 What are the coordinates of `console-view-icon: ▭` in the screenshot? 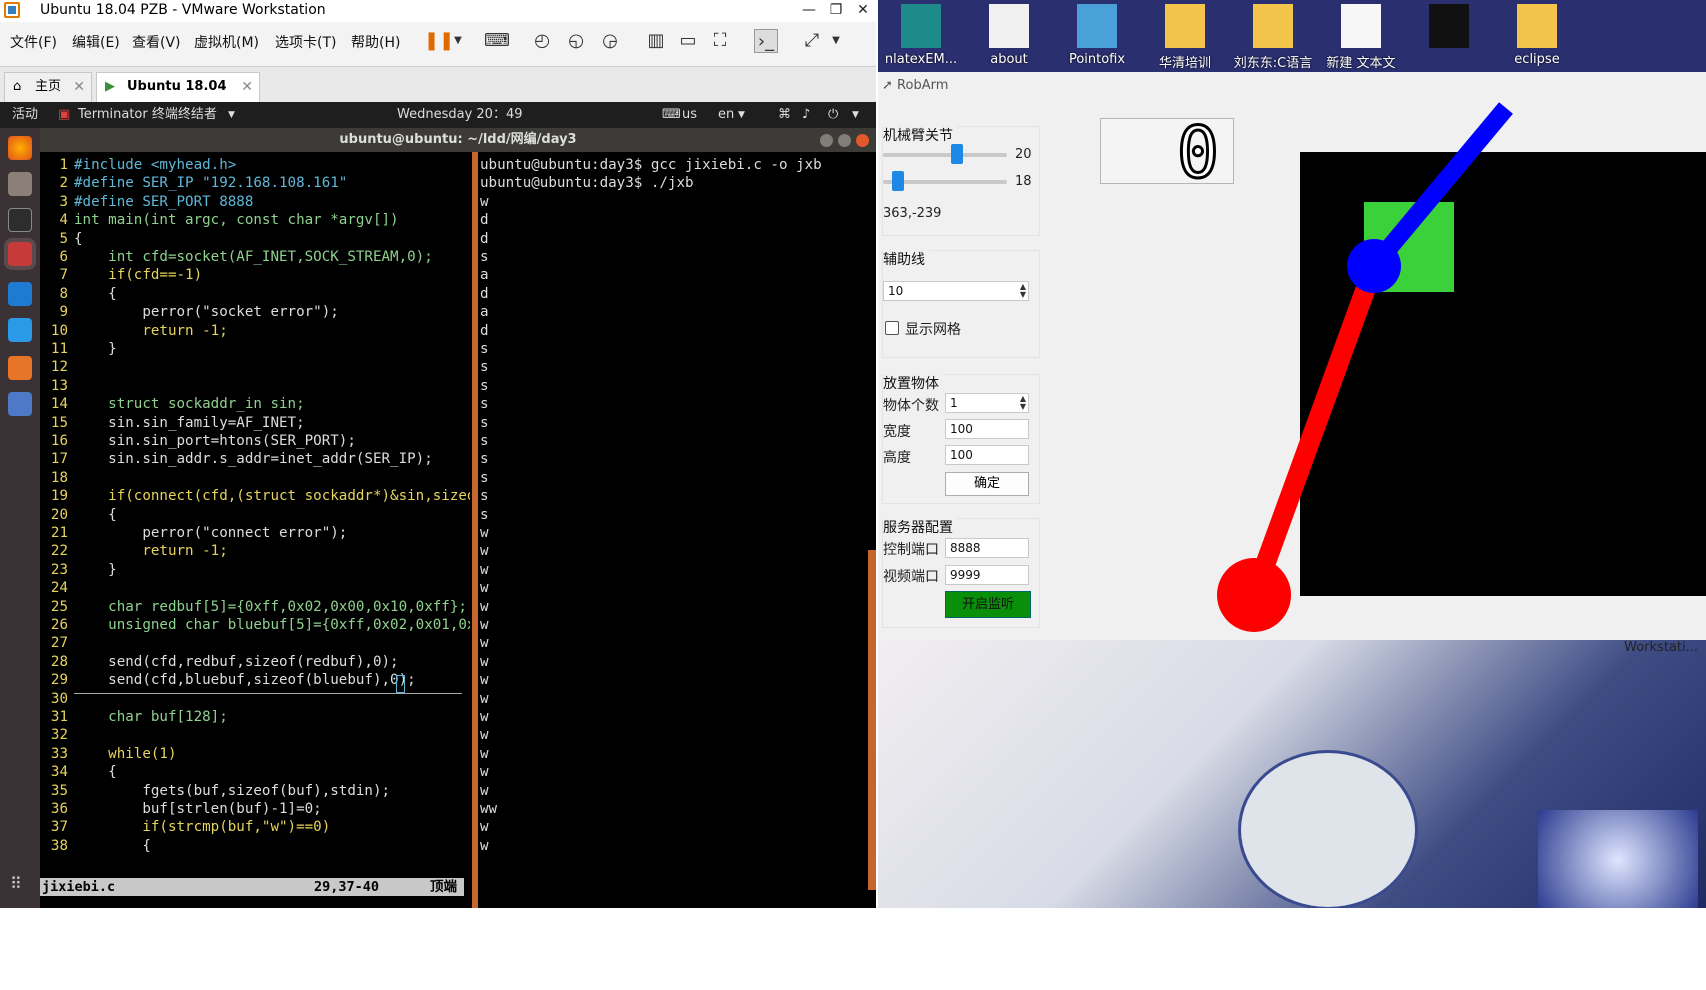 It's located at (688, 41).